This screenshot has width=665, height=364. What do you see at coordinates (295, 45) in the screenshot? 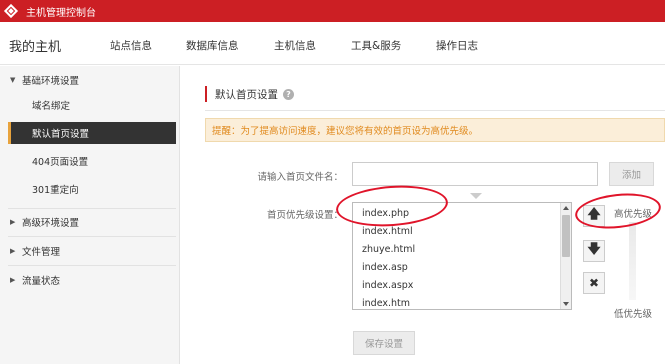
I see `nav-item-host-info: 主机信息` at bounding box center [295, 45].